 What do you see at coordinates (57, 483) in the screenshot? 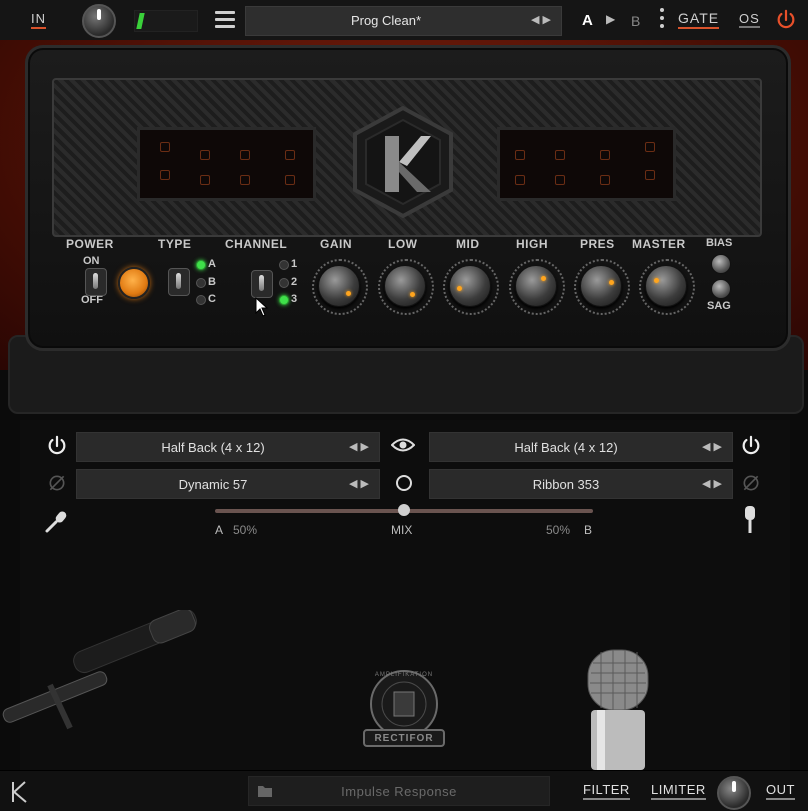
I see `left-phase-icon` at bounding box center [57, 483].